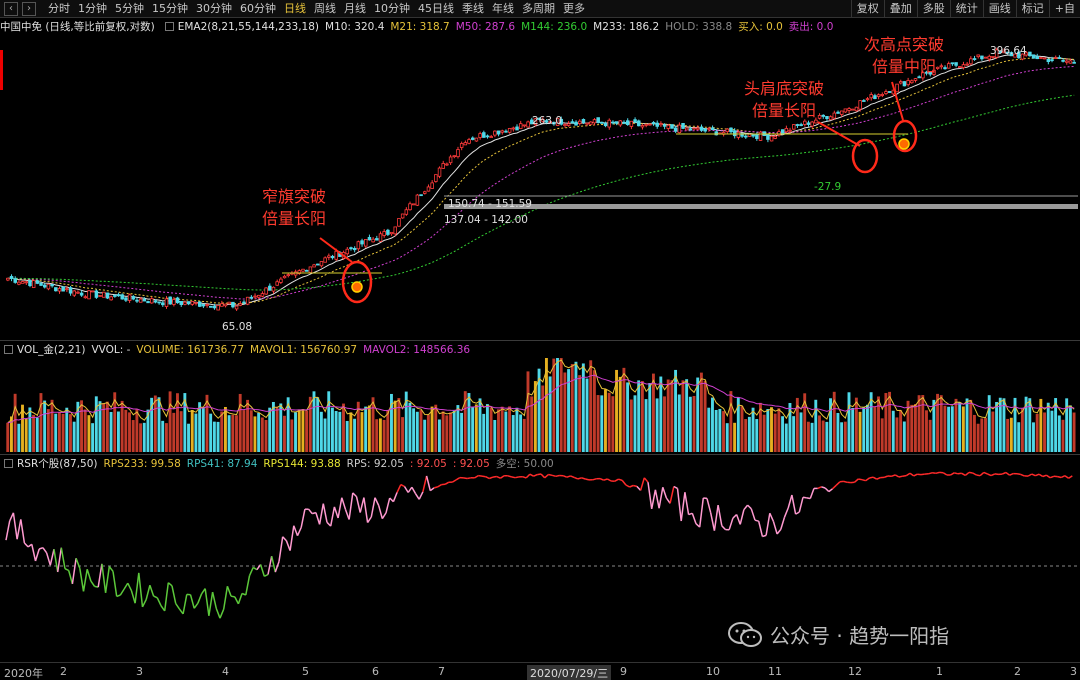 This screenshot has width=1080, height=680. What do you see at coordinates (540, 454) in the screenshot?
I see `divider-vol-rsr` at bounding box center [540, 454].